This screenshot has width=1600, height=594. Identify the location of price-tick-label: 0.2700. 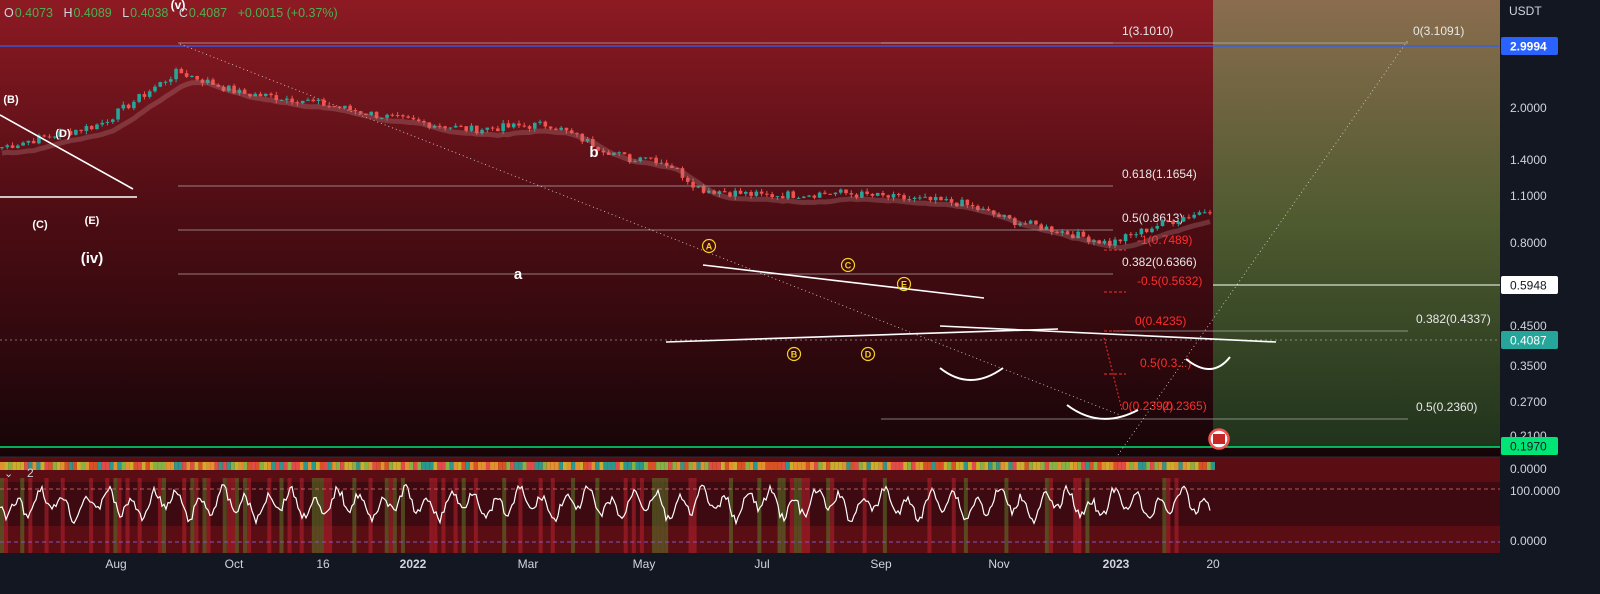
(1528, 402).